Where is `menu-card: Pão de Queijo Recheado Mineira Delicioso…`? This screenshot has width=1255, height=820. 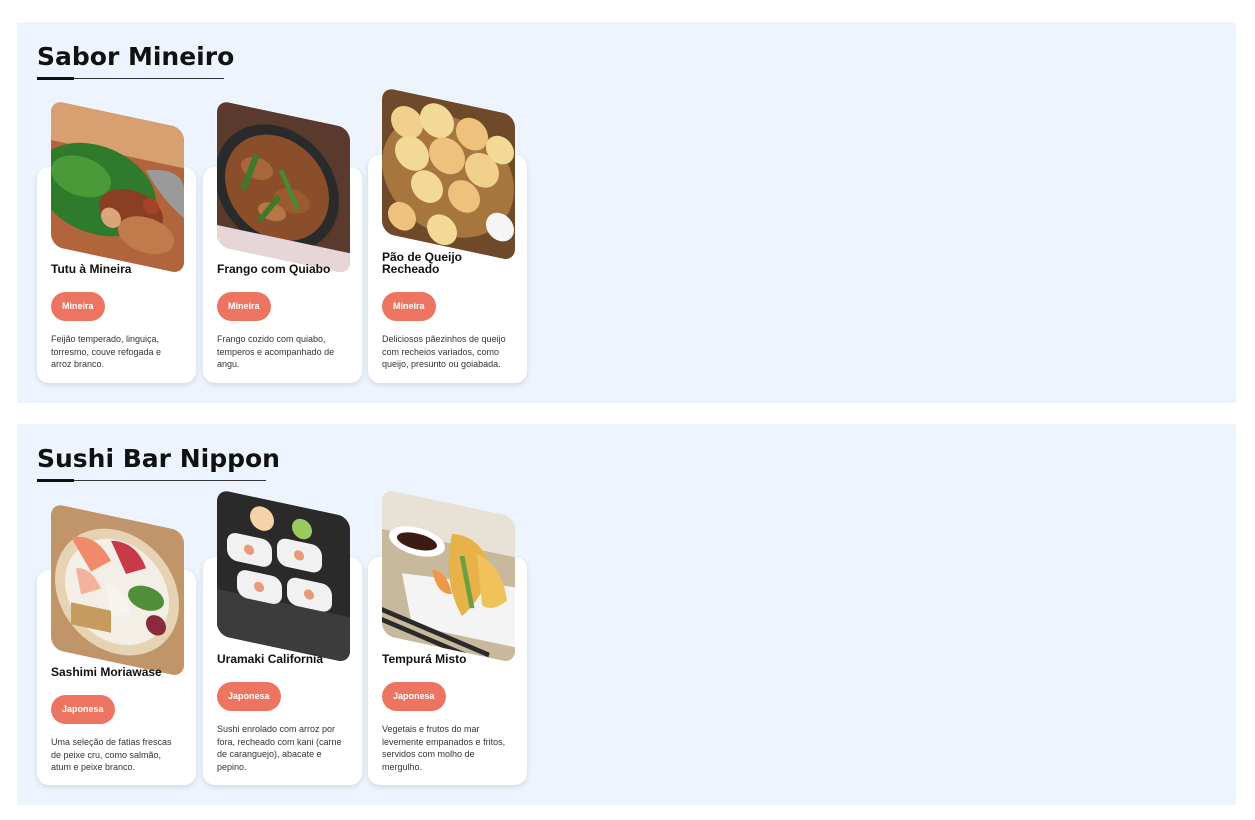 menu-card: Pão de Queijo Recheado Mineira Delicioso… is located at coordinates (447, 235).